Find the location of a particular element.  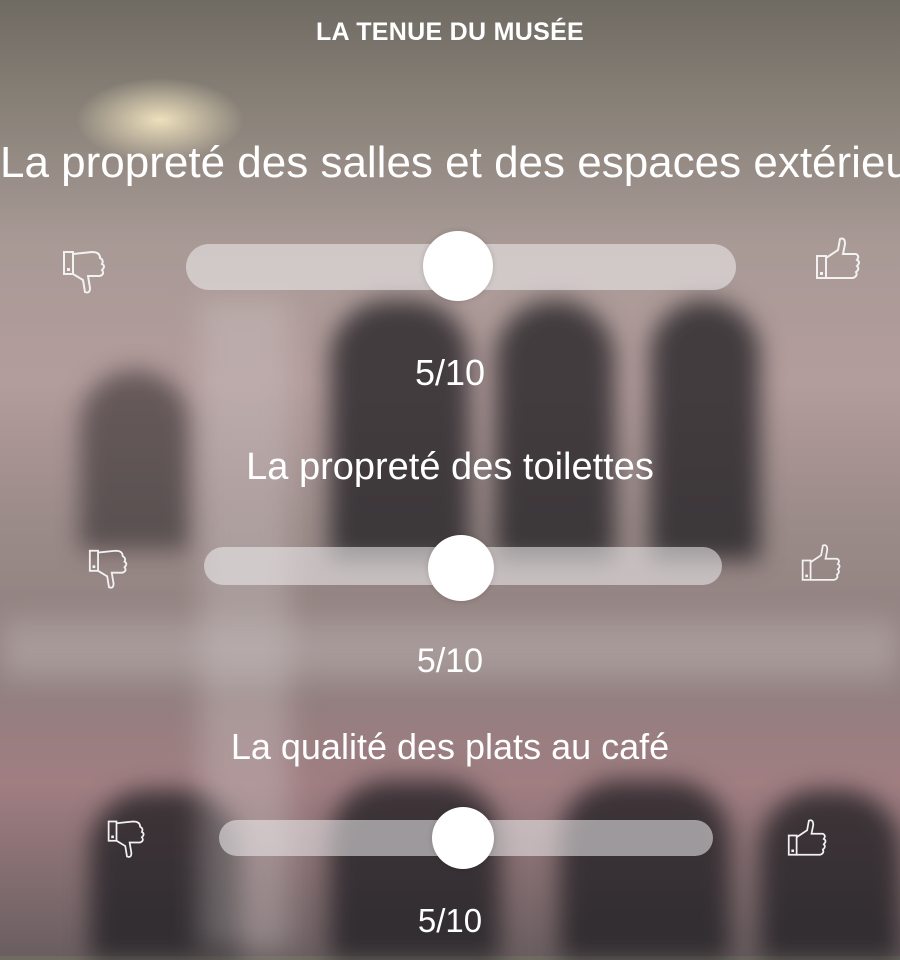

question-label: La propreté des toilettes is located at coordinates (450, 467).